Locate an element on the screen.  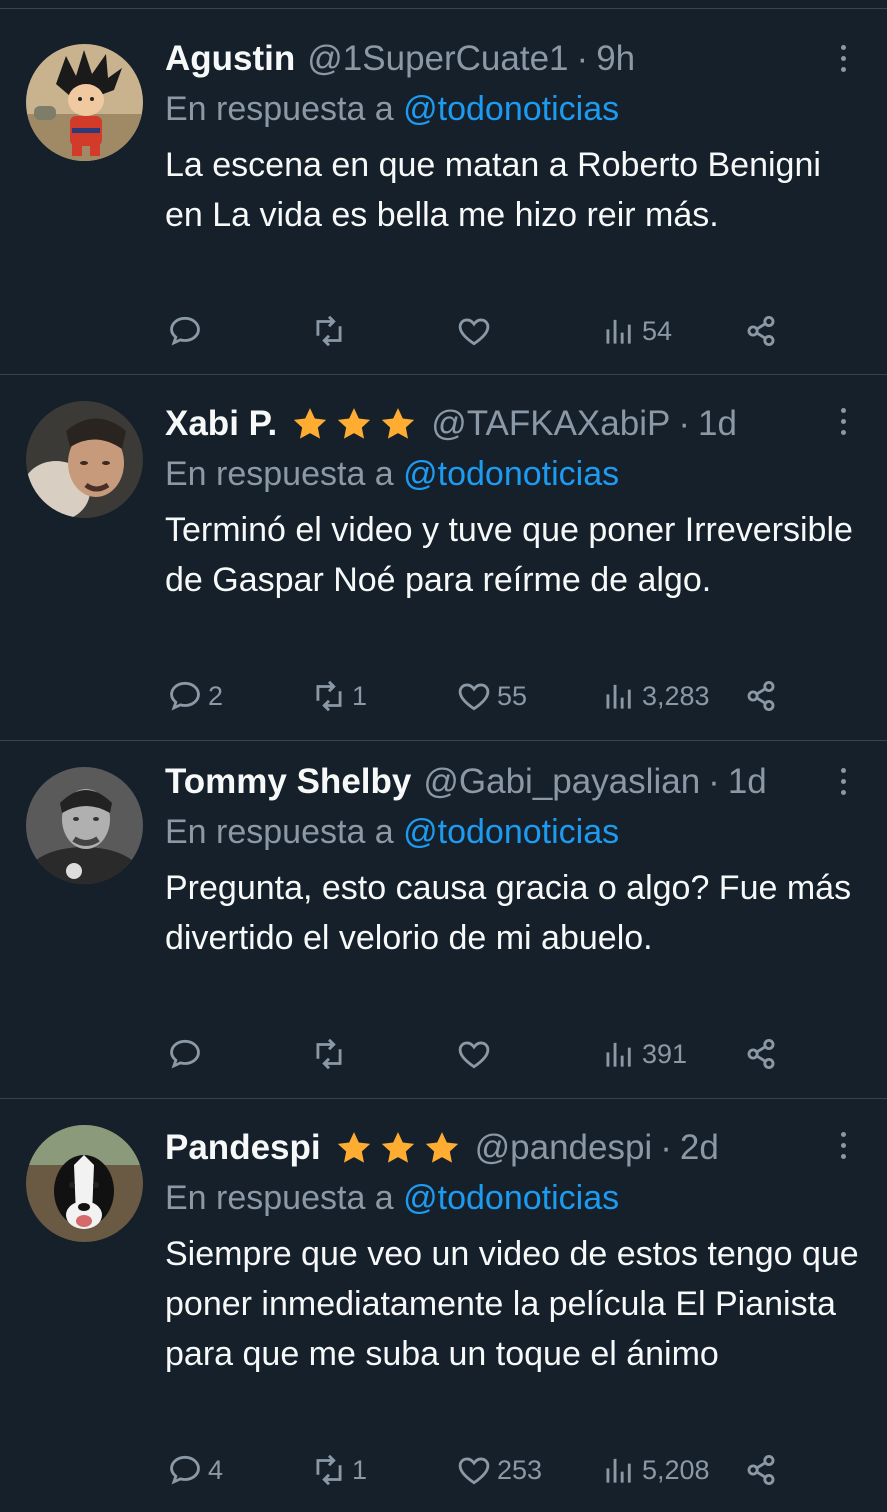
views-button: 54 is located at coordinates (636, 331).